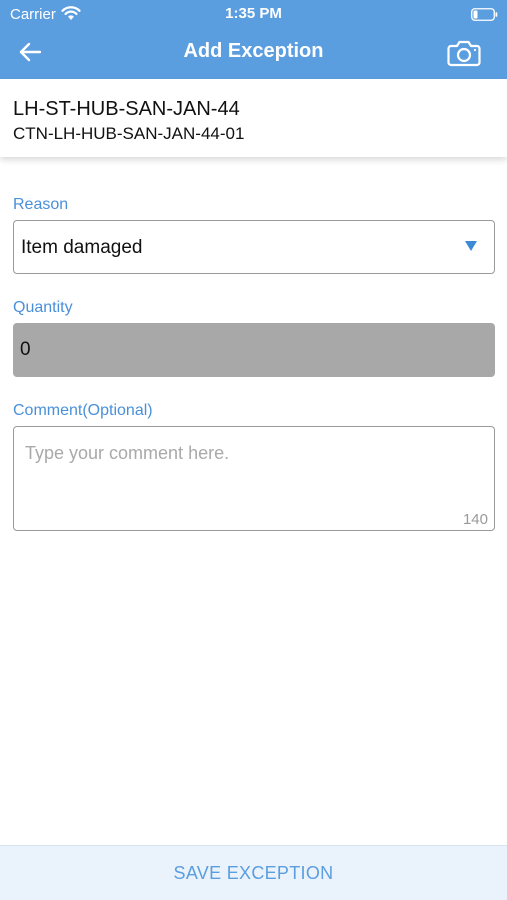 Image resolution: width=507 pixels, height=900 pixels. What do you see at coordinates (82, 247) in the screenshot?
I see `reason-selected-value: Item damaged` at bounding box center [82, 247].